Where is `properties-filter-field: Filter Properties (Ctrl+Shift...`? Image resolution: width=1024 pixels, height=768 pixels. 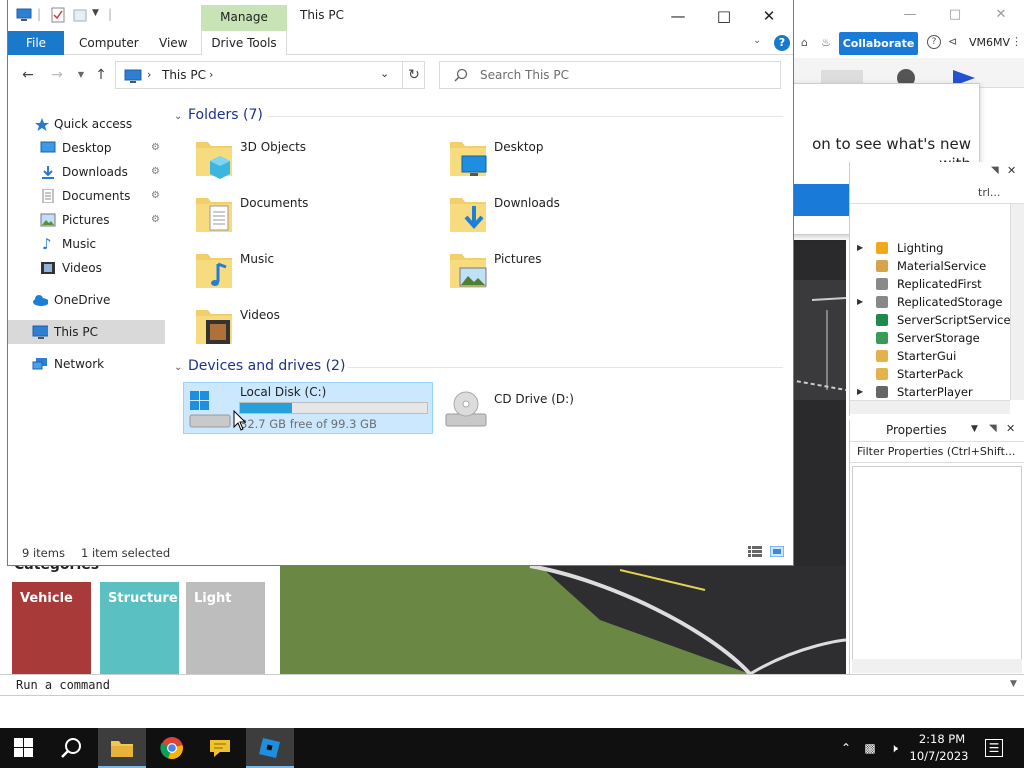 properties-filter-field: Filter Properties (Ctrl+Shift... is located at coordinates (937, 452).